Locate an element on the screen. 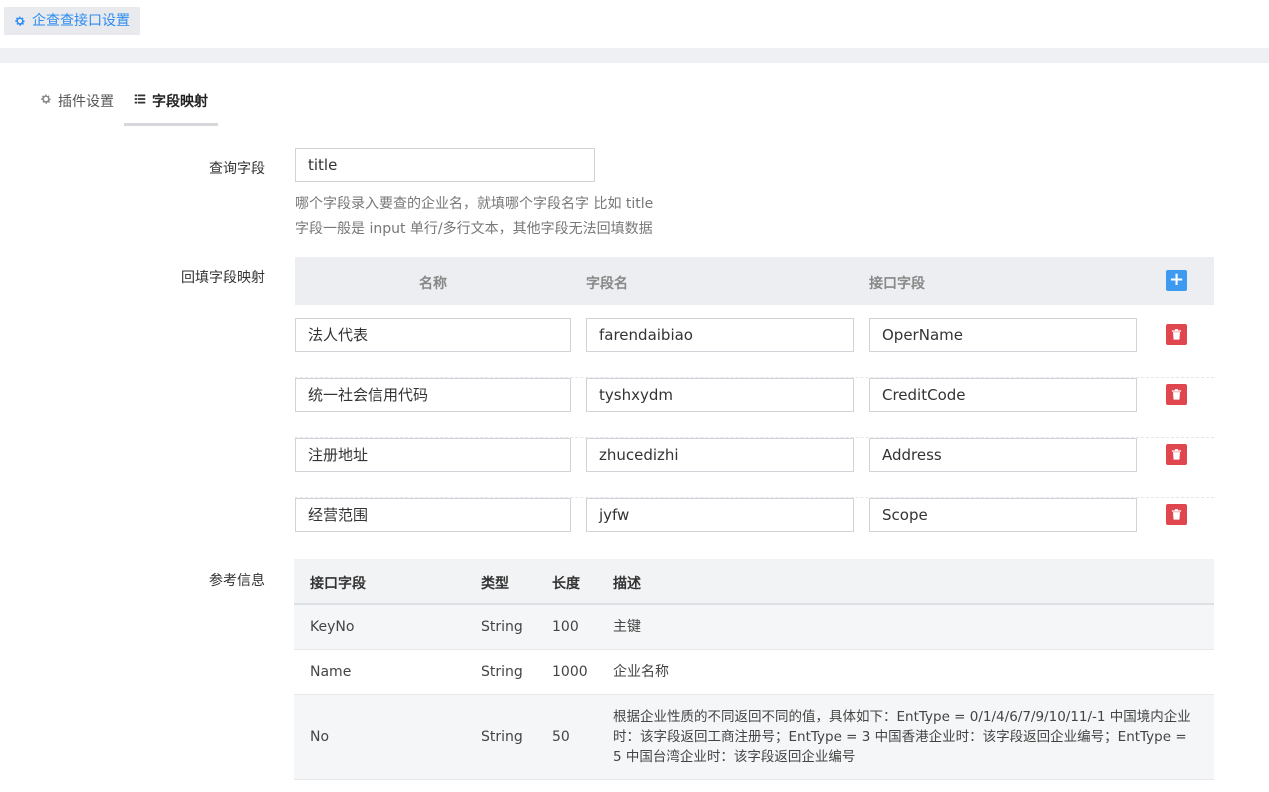 This screenshot has width=1269, height=792. tab-label: 插件设置 is located at coordinates (86, 102).